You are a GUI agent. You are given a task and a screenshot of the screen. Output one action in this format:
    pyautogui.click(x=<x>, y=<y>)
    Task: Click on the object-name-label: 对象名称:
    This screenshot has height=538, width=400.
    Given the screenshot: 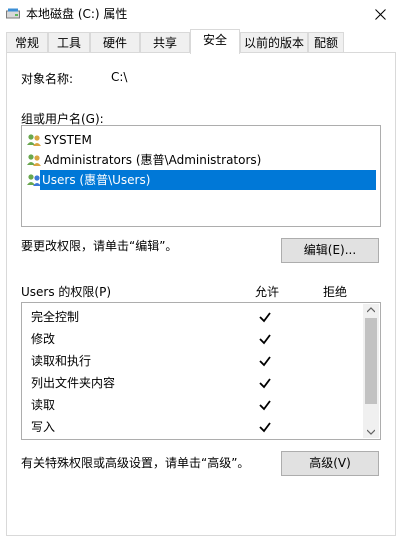 What is the action you would take?
    pyautogui.click(x=47, y=79)
    